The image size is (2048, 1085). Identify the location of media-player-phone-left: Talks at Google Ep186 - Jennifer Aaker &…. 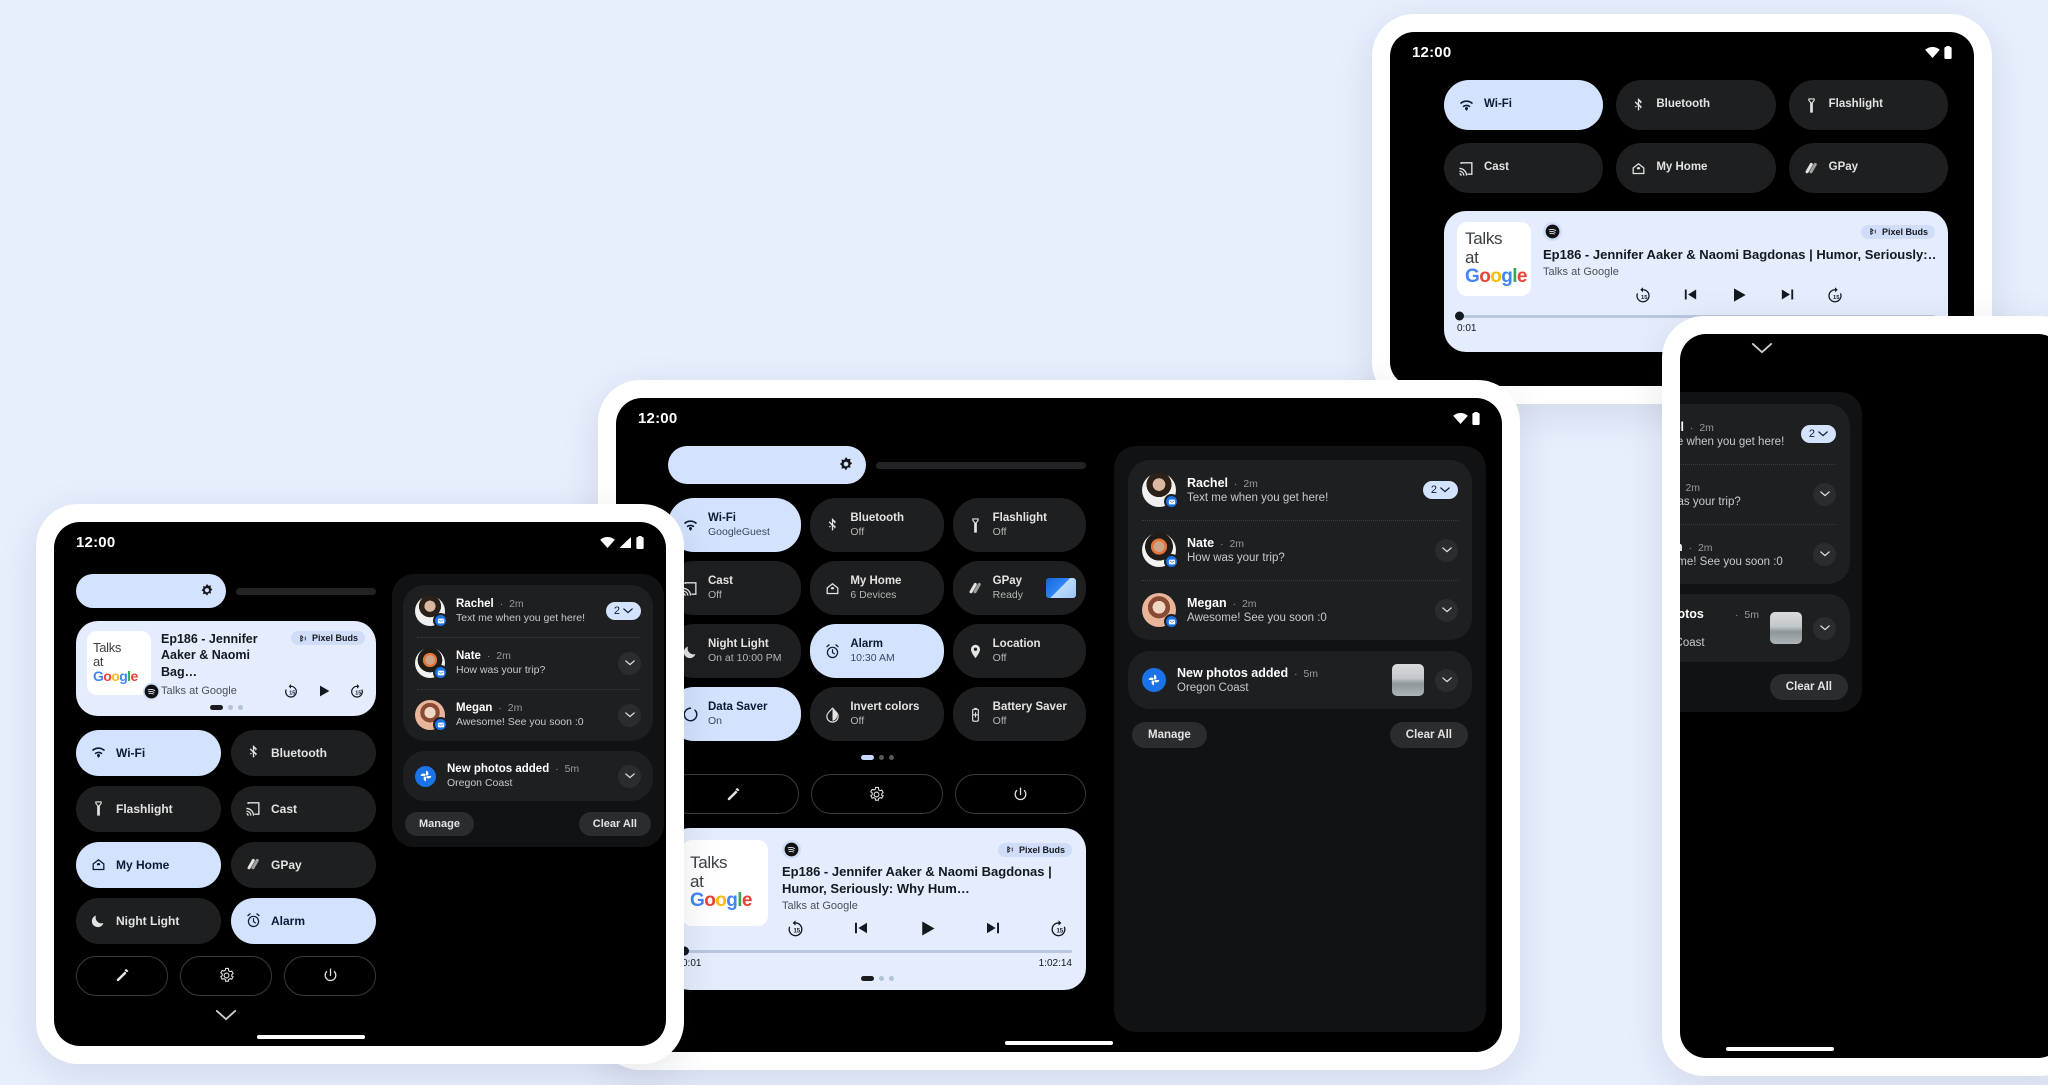
(226, 668).